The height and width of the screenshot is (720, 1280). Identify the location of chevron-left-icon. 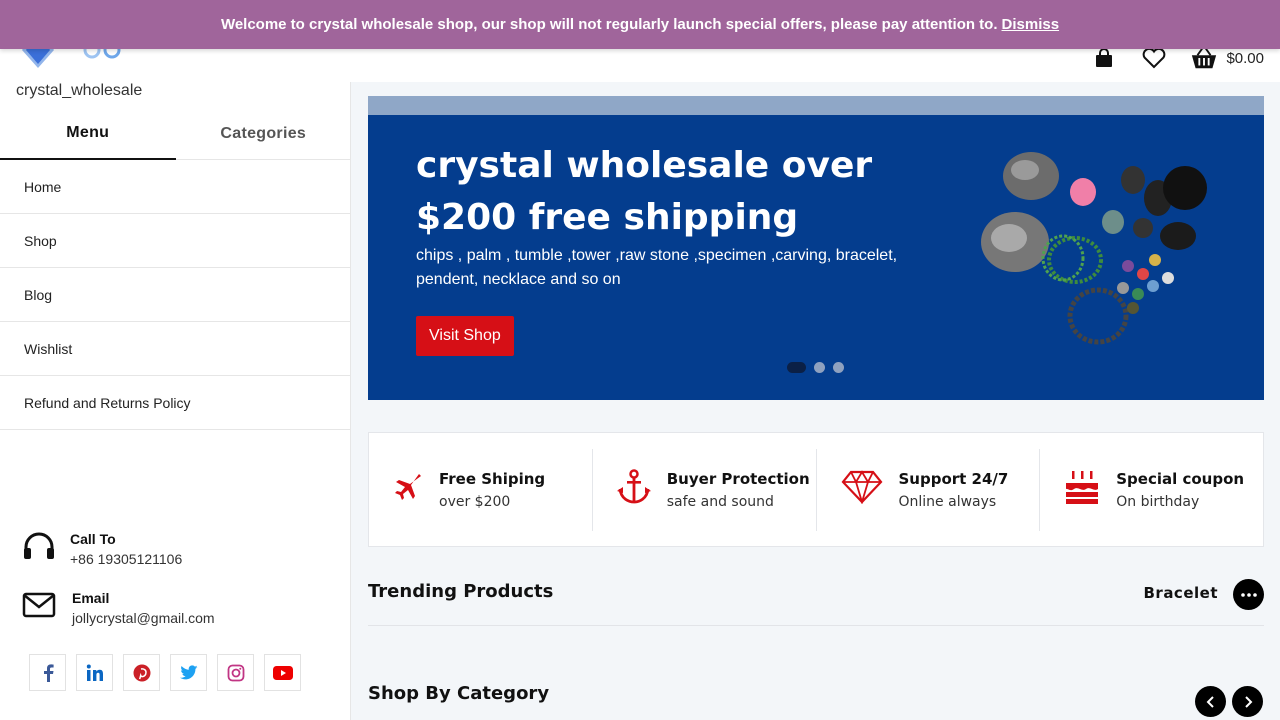
(1210, 701).